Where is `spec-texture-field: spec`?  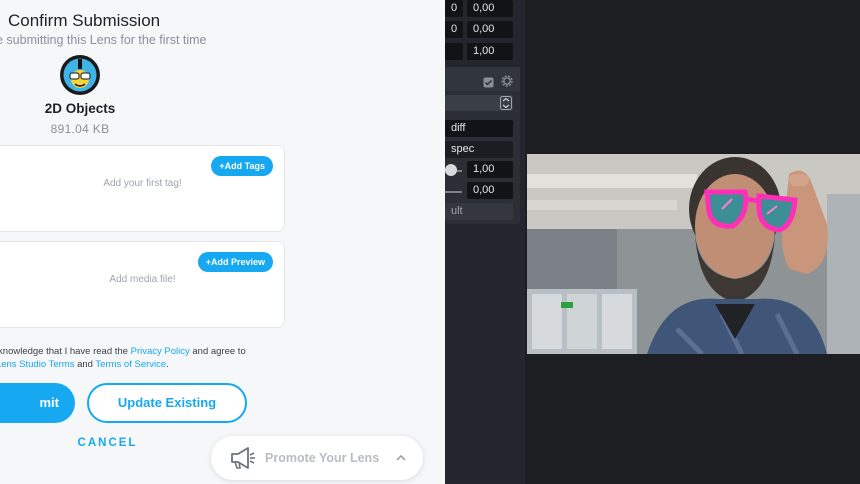 spec-texture-field: spec is located at coordinates (479, 149).